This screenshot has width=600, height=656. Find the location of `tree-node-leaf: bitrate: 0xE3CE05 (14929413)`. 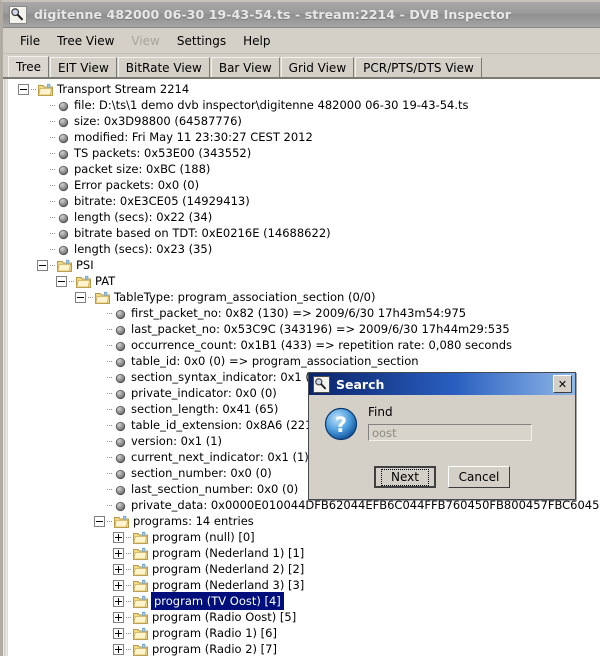

tree-node-leaf: bitrate: 0xE3CE05 (14929413) is located at coordinates (304, 201).